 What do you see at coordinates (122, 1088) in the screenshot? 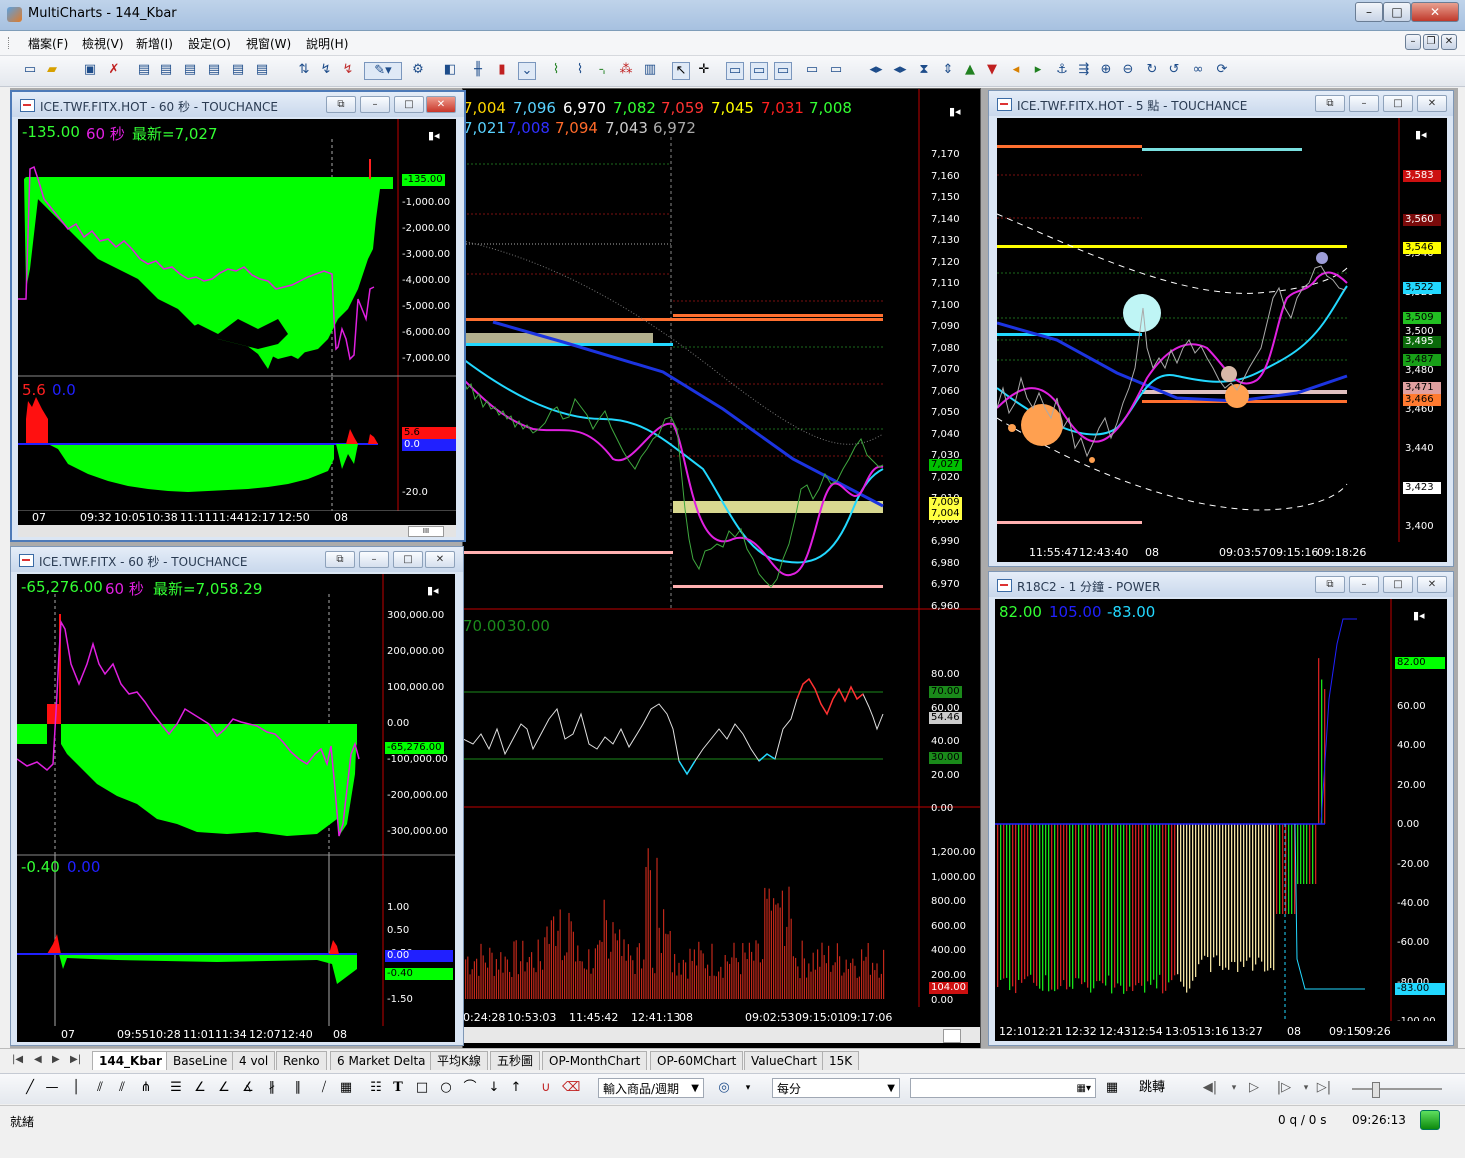
I see `fib-icon: ⫽` at bounding box center [122, 1088].